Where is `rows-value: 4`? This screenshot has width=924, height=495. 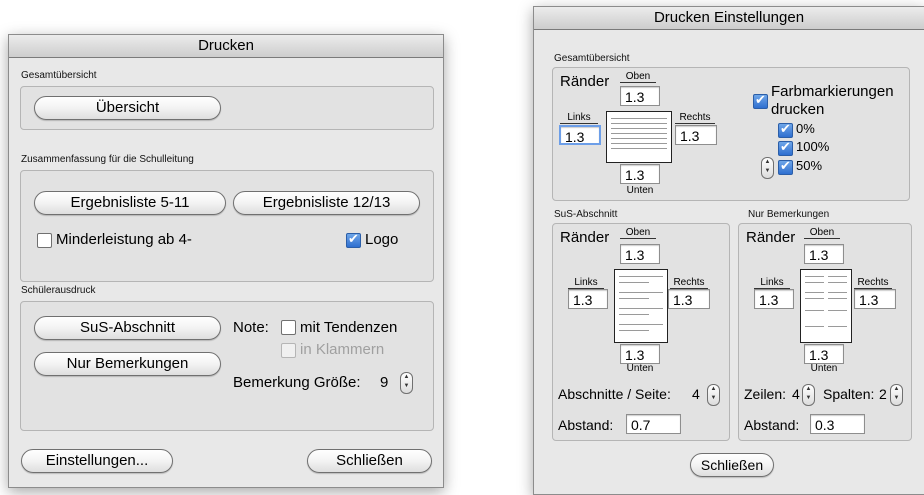 rows-value: 4 is located at coordinates (796, 394).